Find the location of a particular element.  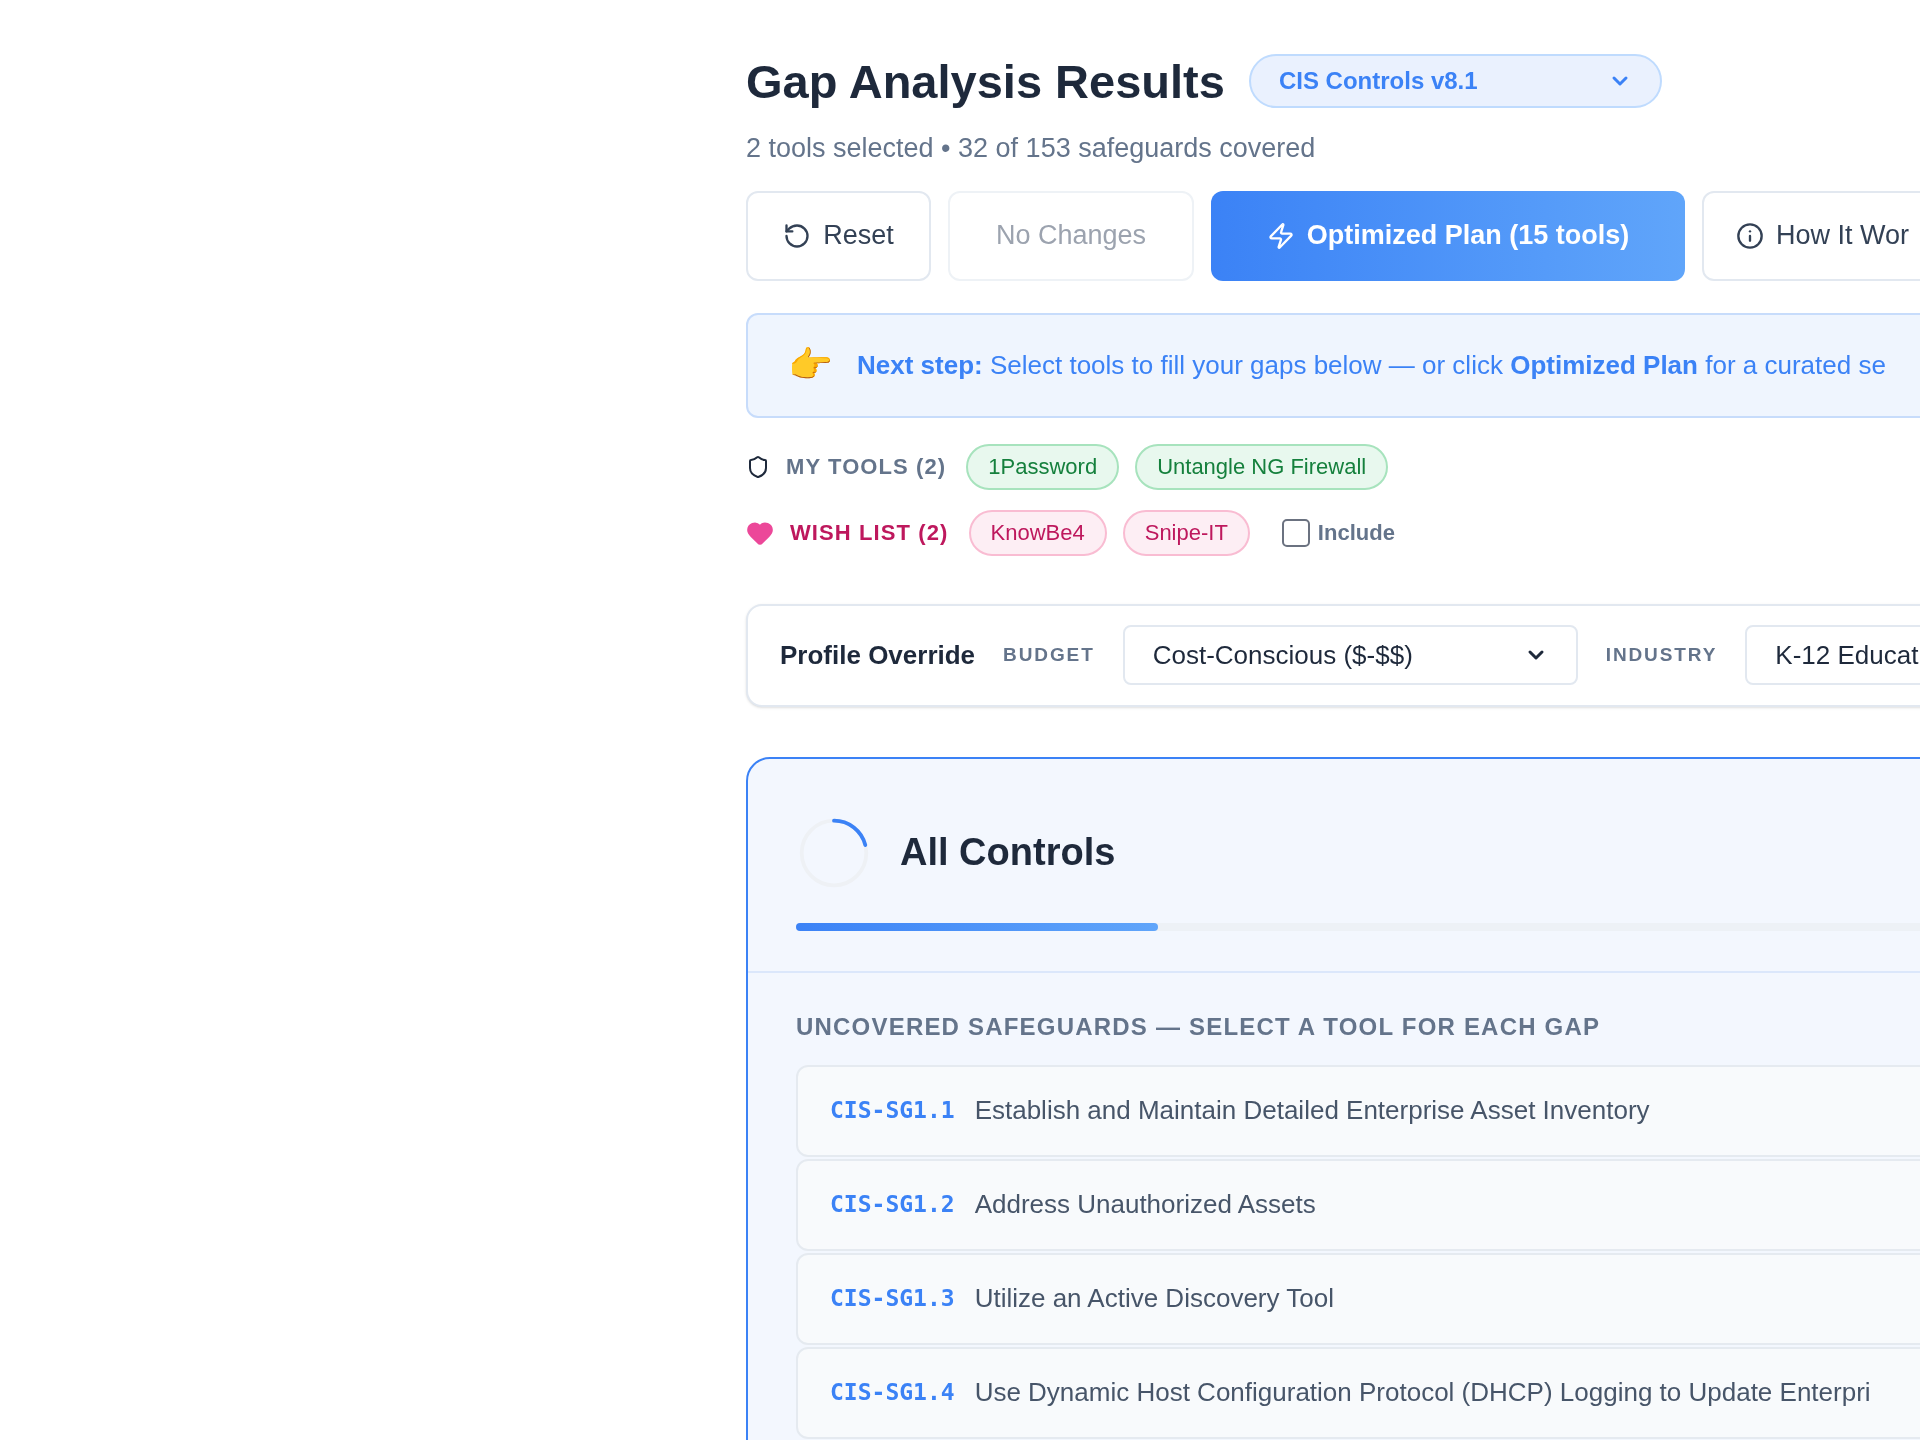

reset-icon is located at coordinates (797, 235).